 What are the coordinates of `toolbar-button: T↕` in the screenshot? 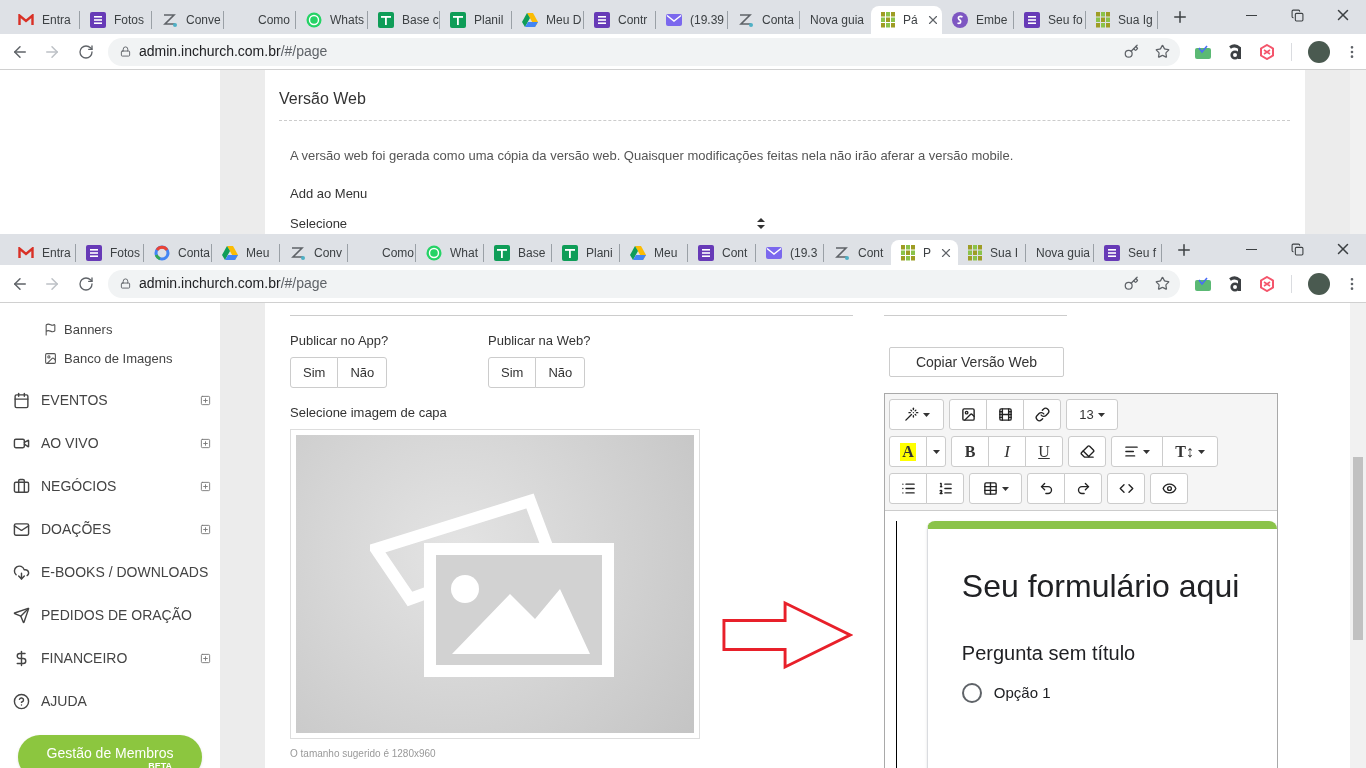 It's located at (1190, 451).